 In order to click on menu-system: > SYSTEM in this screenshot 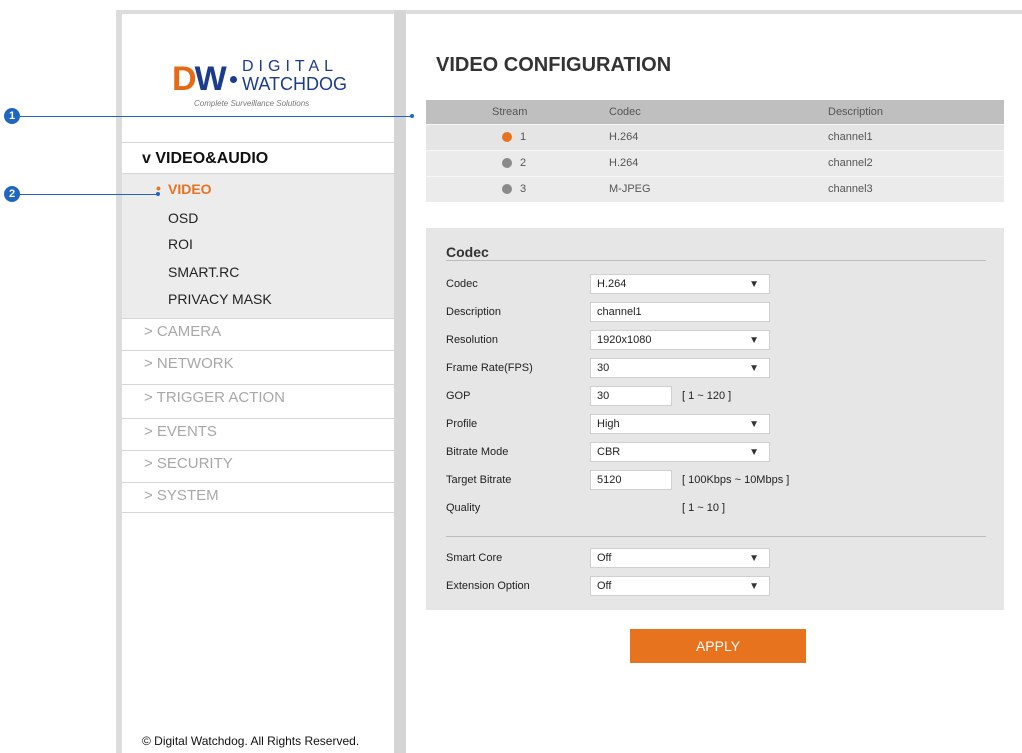, I will do `click(258, 495)`.